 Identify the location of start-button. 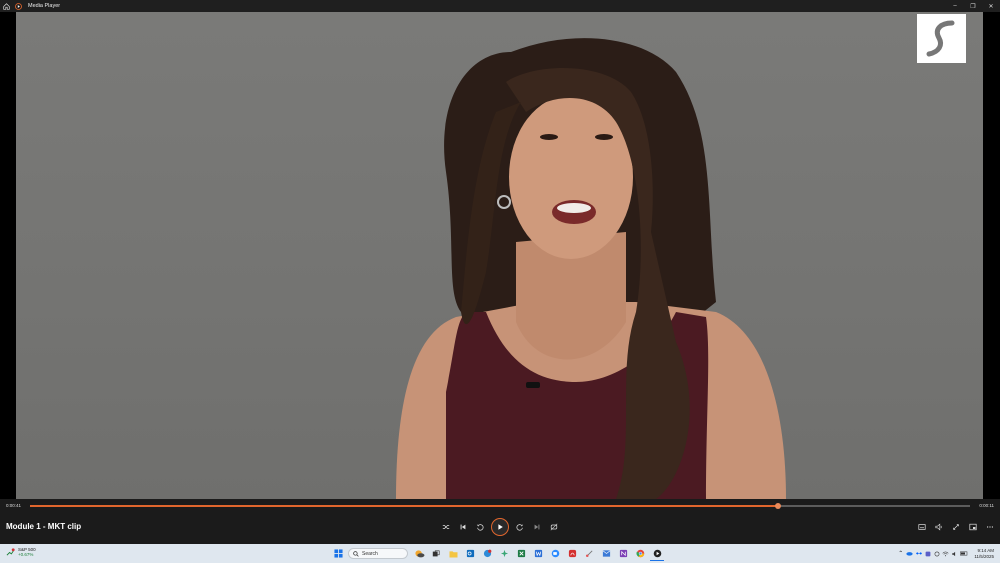
(338, 554).